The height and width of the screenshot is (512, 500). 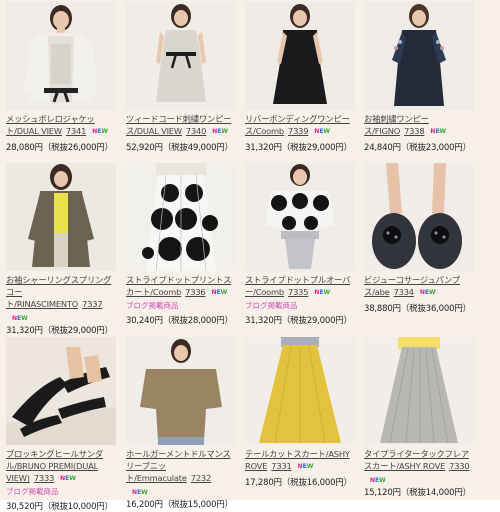 What do you see at coordinates (179, 148) in the screenshot?
I see `product-price: 52,920円（税抜49,000円）` at bounding box center [179, 148].